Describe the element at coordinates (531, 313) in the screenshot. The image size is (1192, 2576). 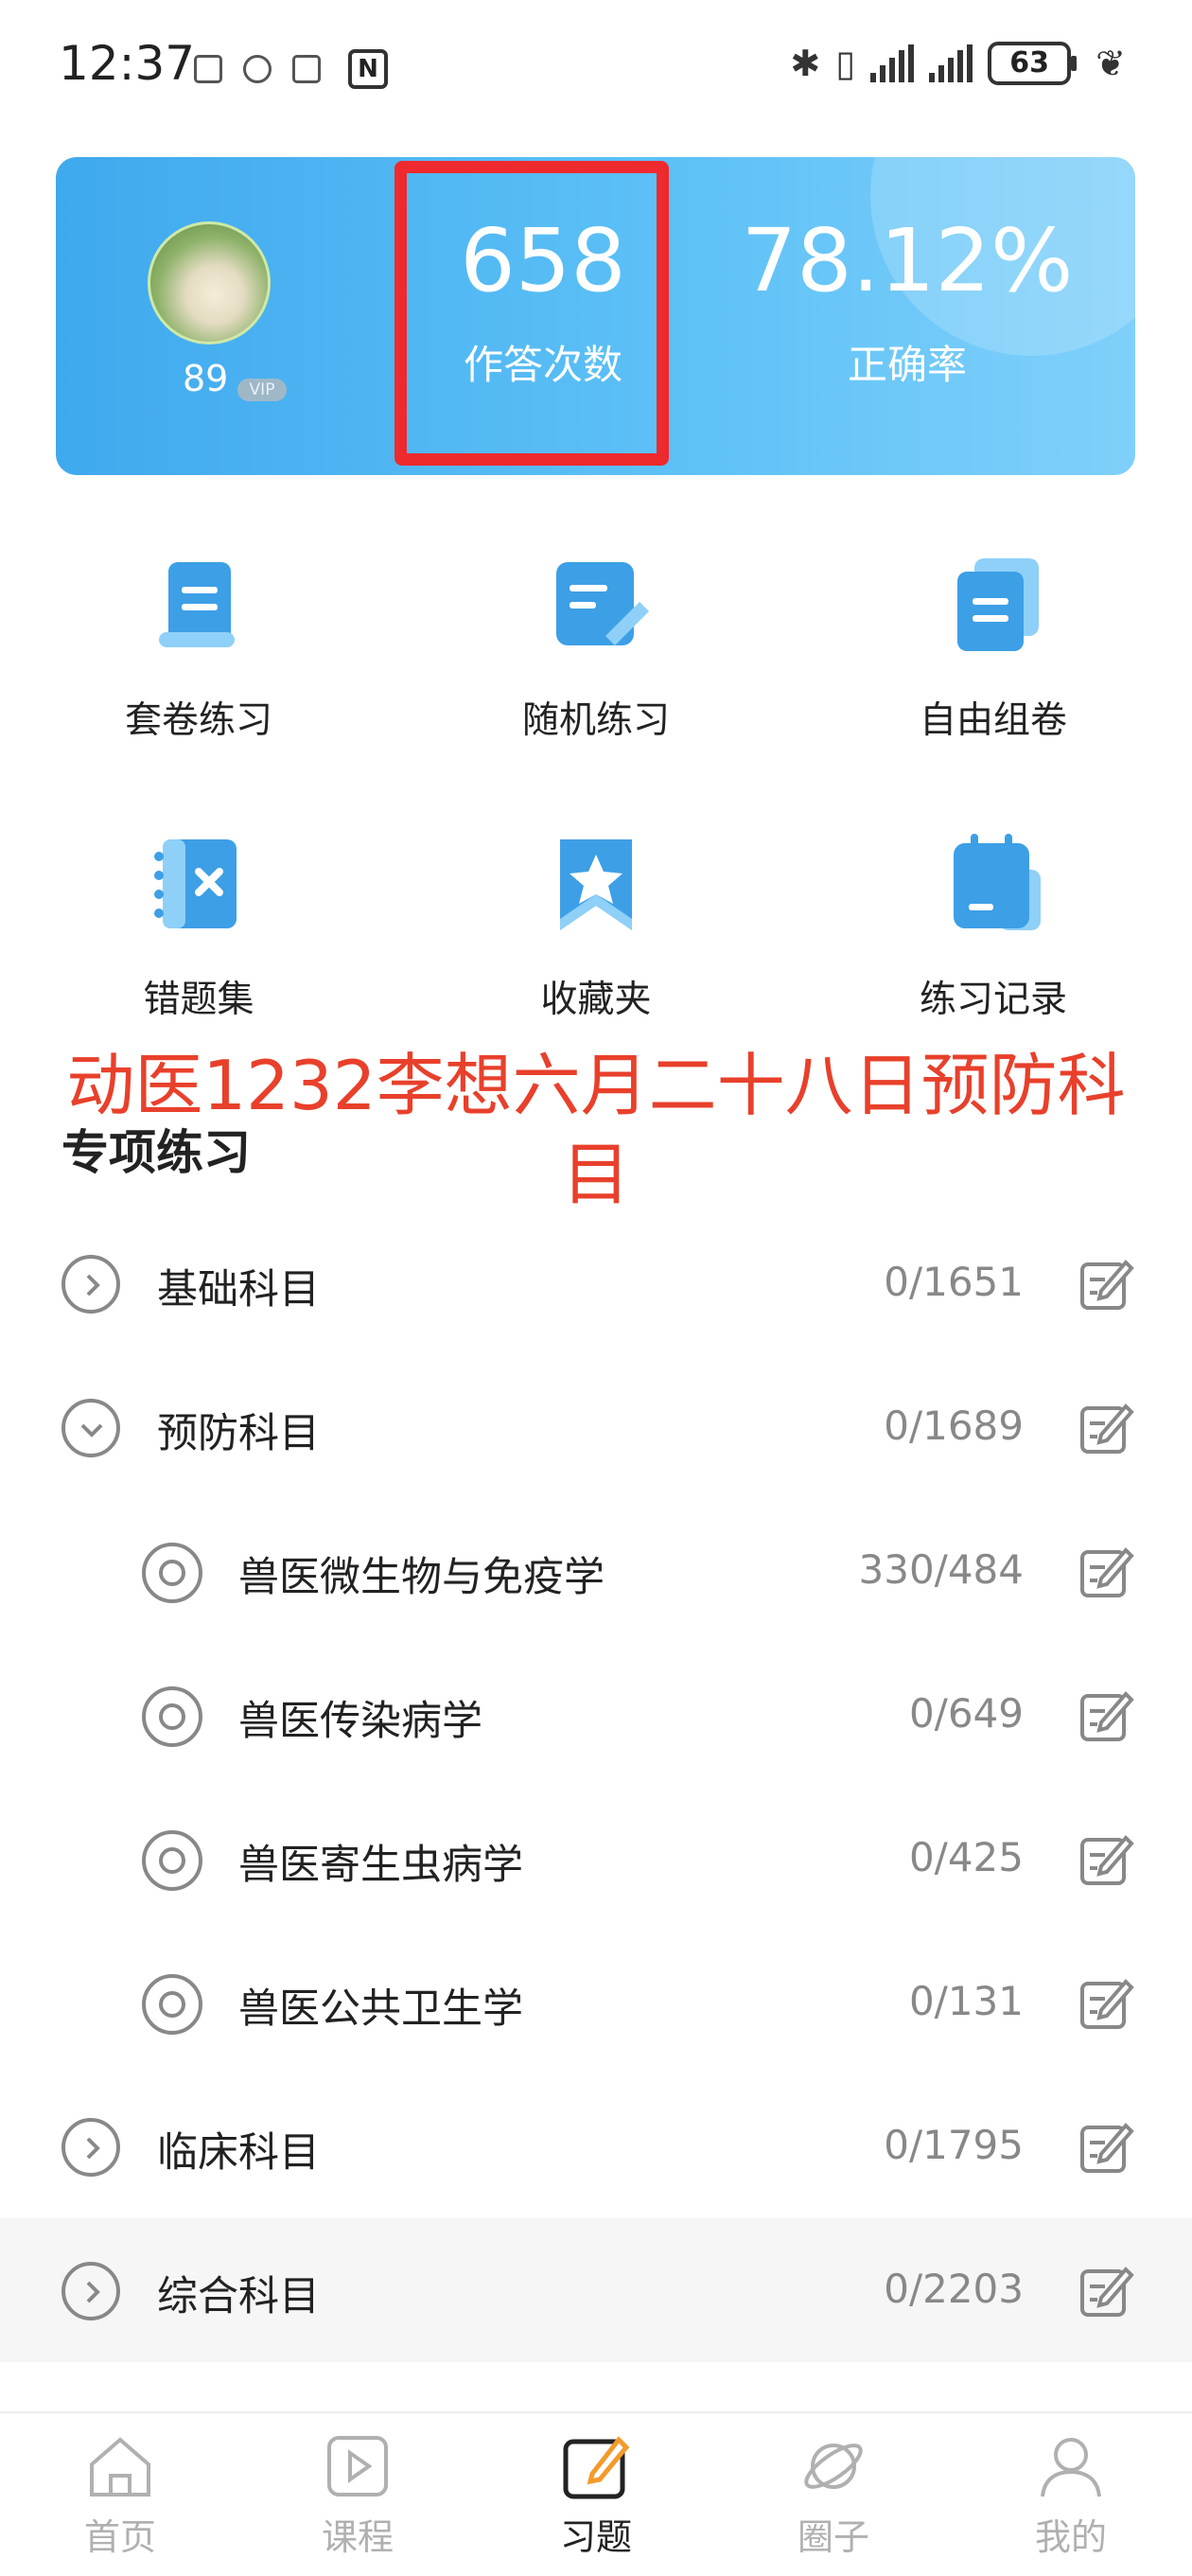
I see `highlight-box` at that location.